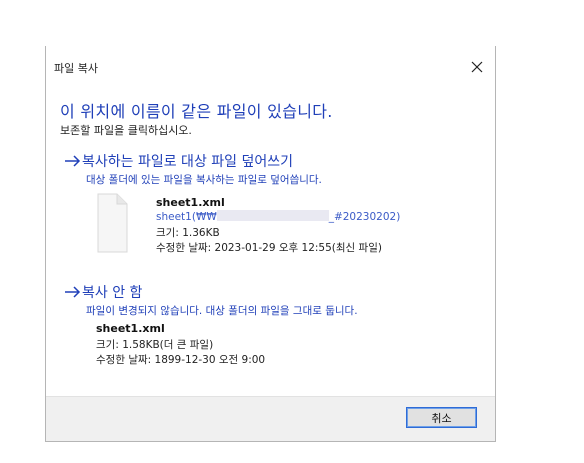 The image size is (584, 463). I want to click on replace-file-modified: 수정한 날짜: 2023-01-29 오후 12:55(최신 파일), so click(269, 248).